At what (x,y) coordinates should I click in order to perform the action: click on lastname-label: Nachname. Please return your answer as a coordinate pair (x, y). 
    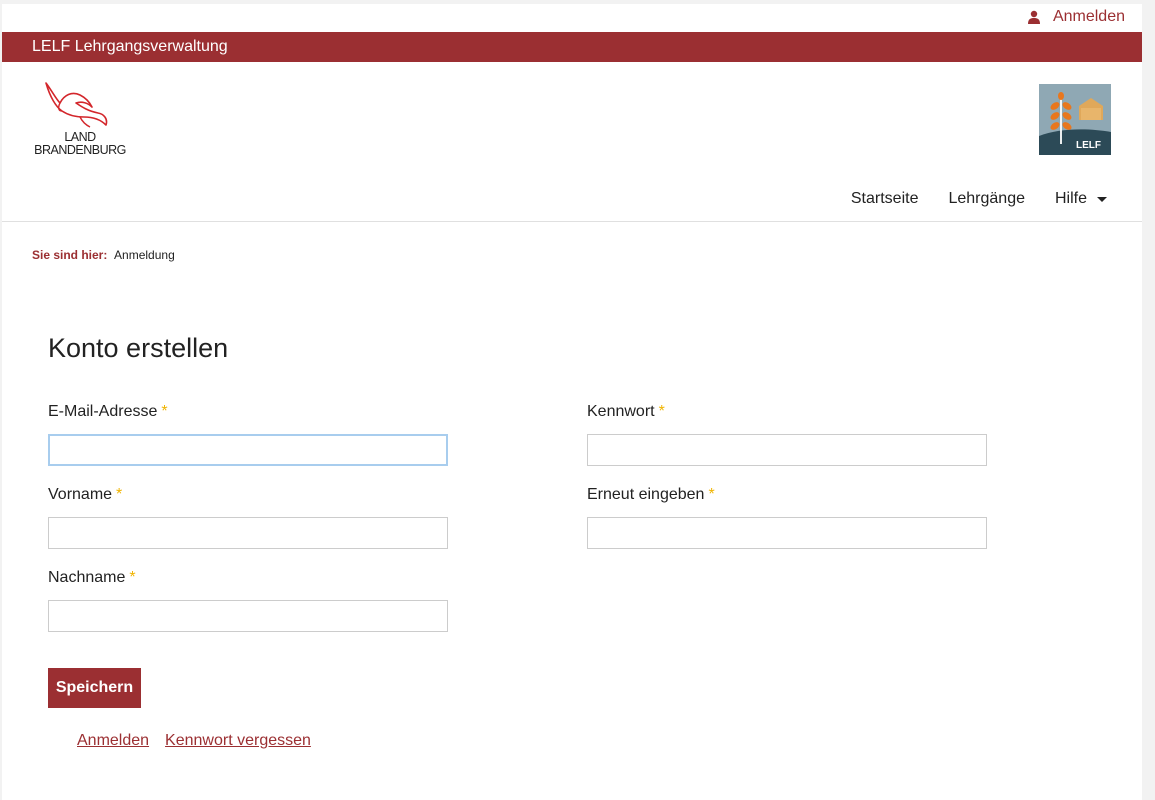
    Looking at the image, I should click on (87, 577).